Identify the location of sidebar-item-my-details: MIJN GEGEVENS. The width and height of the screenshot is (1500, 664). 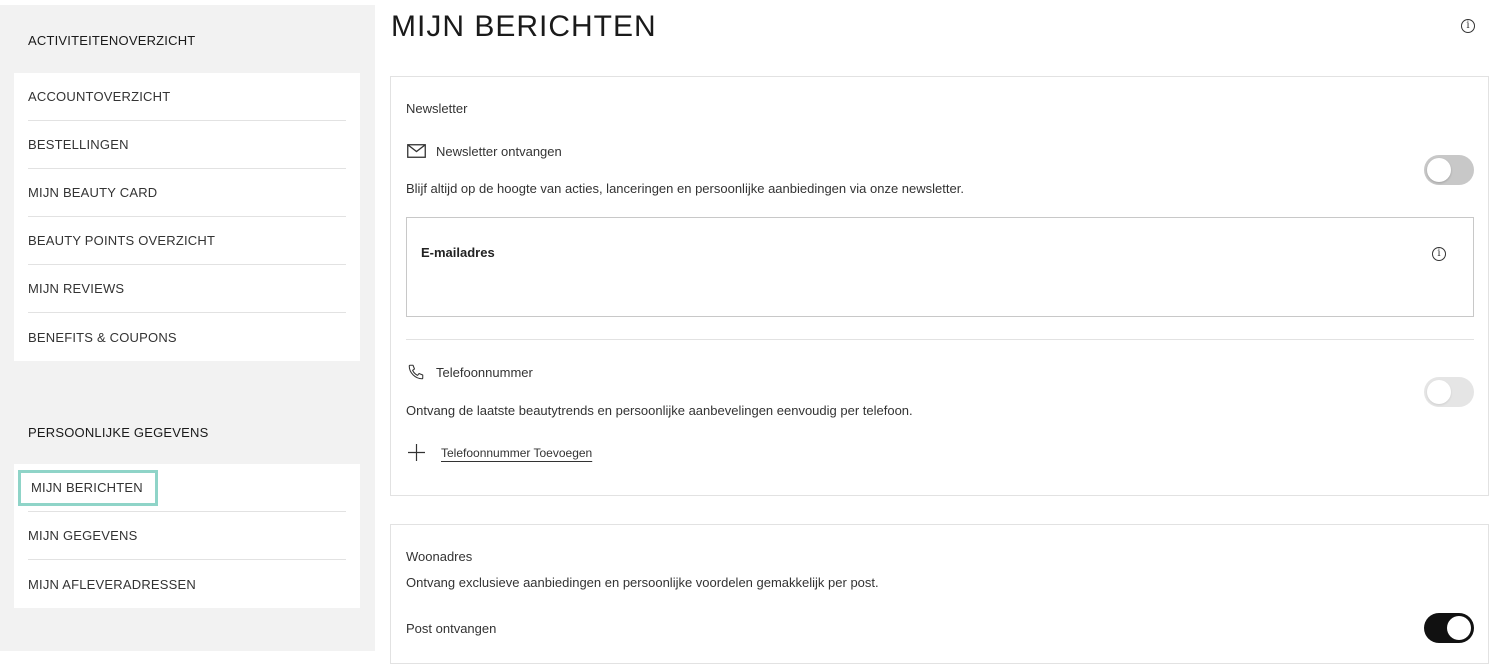
(187, 536).